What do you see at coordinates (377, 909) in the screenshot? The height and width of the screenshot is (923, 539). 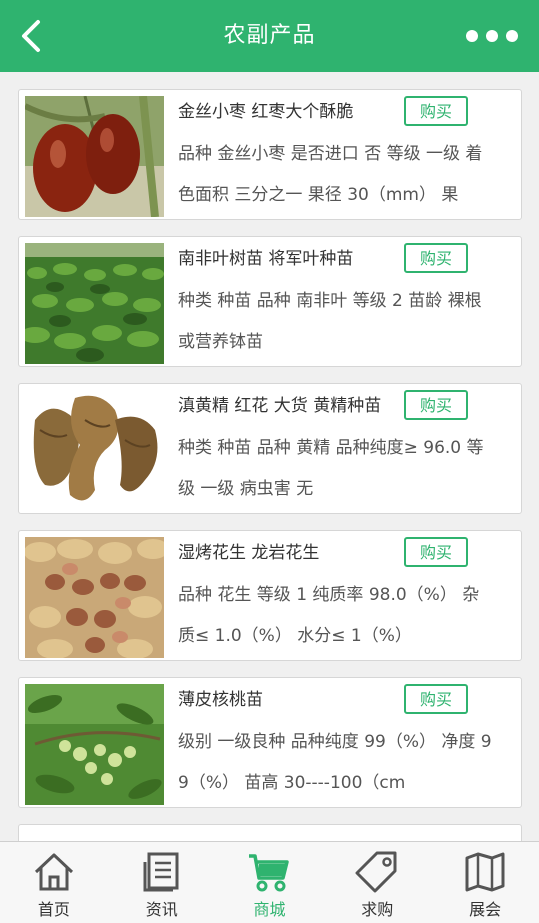 I see `tab-label: 求购` at bounding box center [377, 909].